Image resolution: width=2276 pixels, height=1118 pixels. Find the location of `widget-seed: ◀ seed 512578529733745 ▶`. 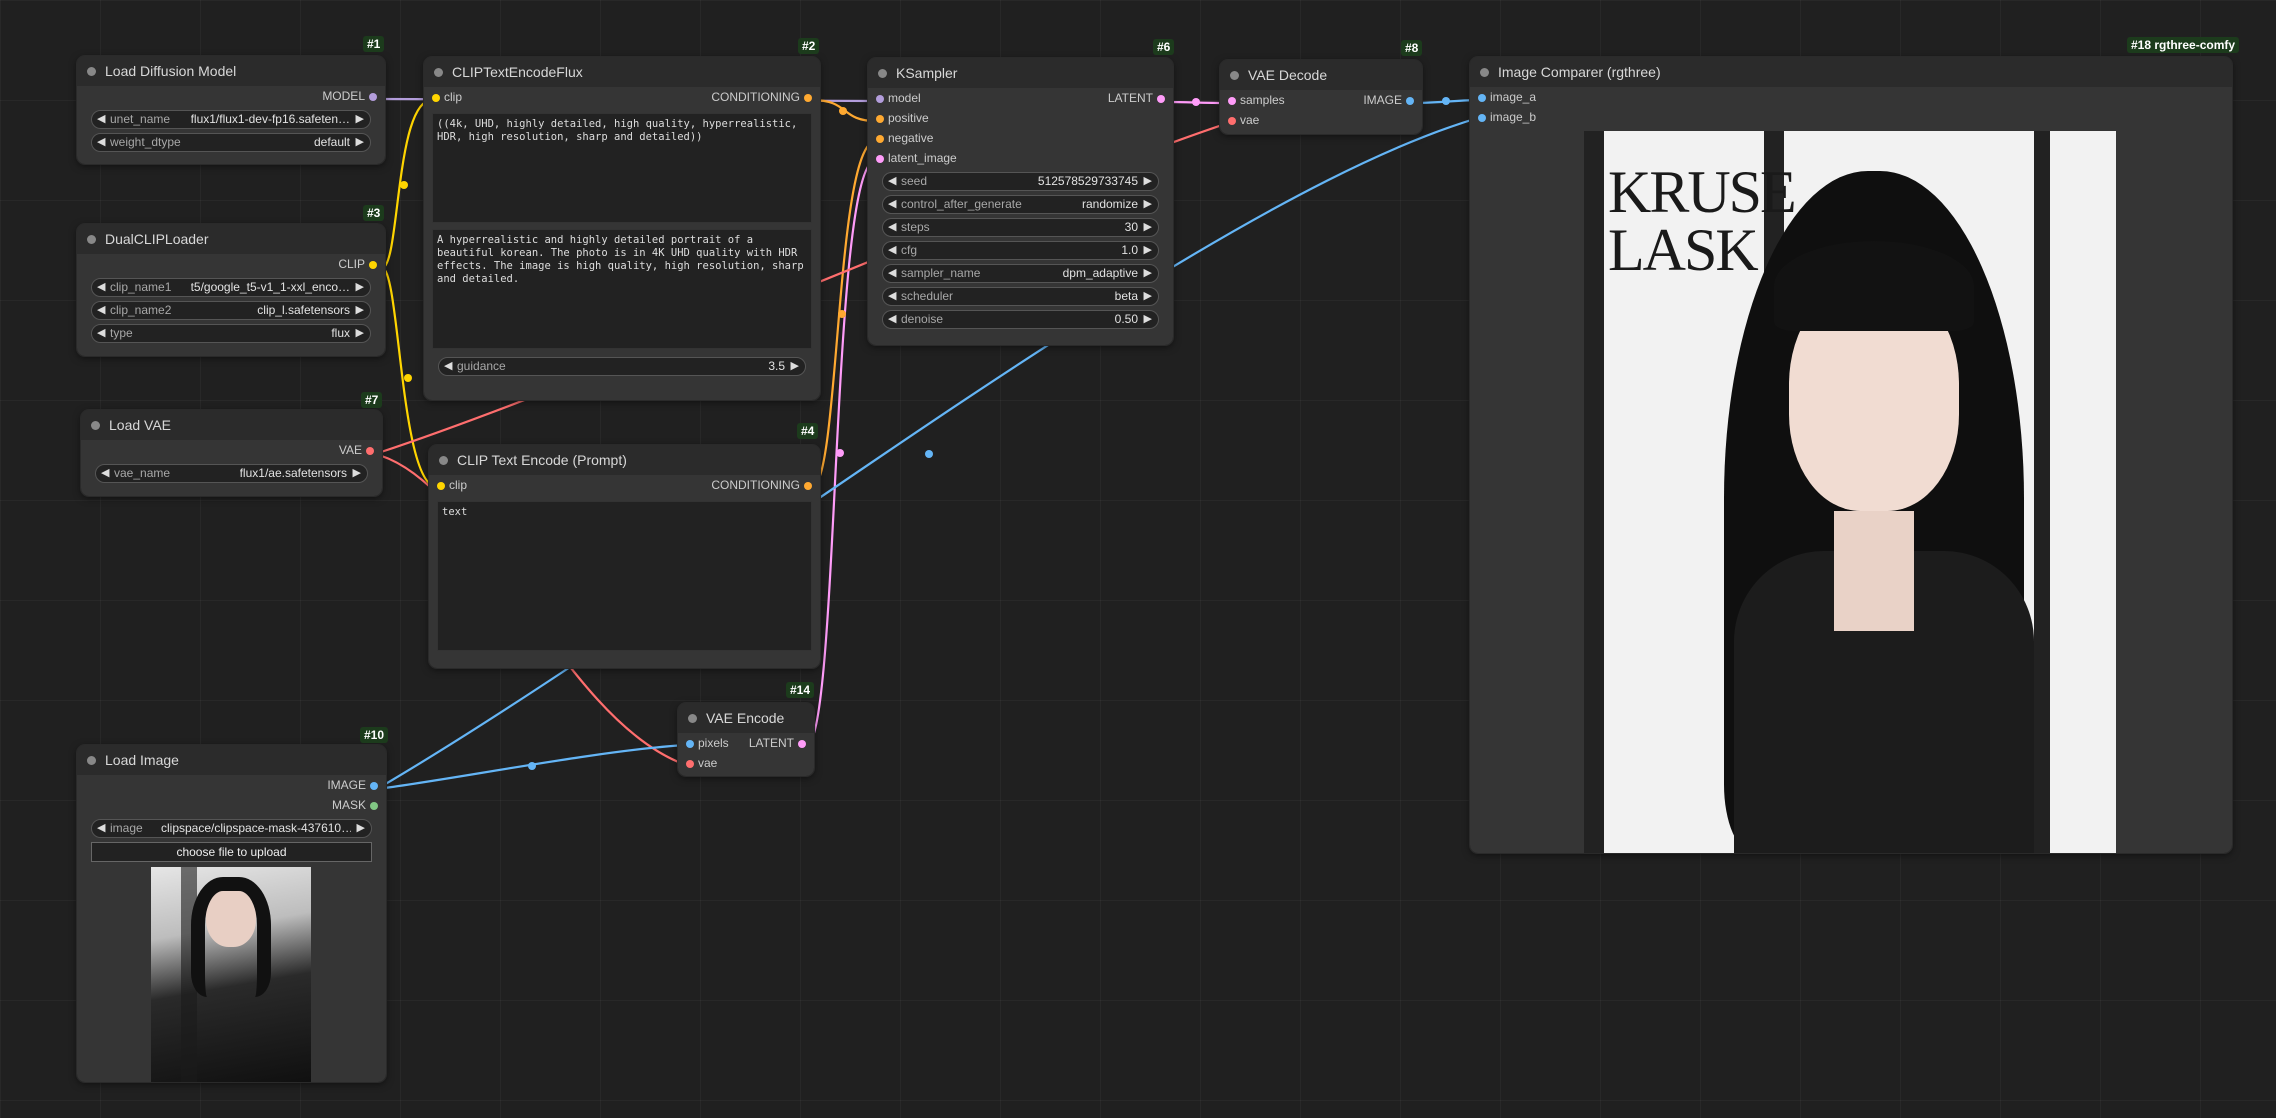

widget-seed: ◀ seed 512578529733745 ▶ is located at coordinates (1020, 181).